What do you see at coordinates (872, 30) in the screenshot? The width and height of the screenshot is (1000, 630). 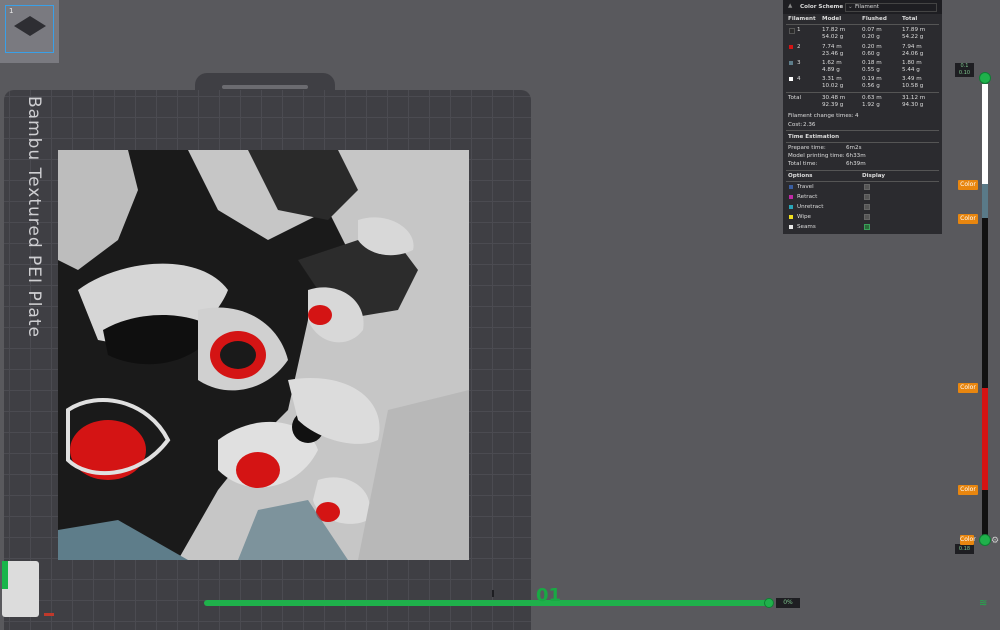 I see `flushed-length: 0.07 m` at bounding box center [872, 30].